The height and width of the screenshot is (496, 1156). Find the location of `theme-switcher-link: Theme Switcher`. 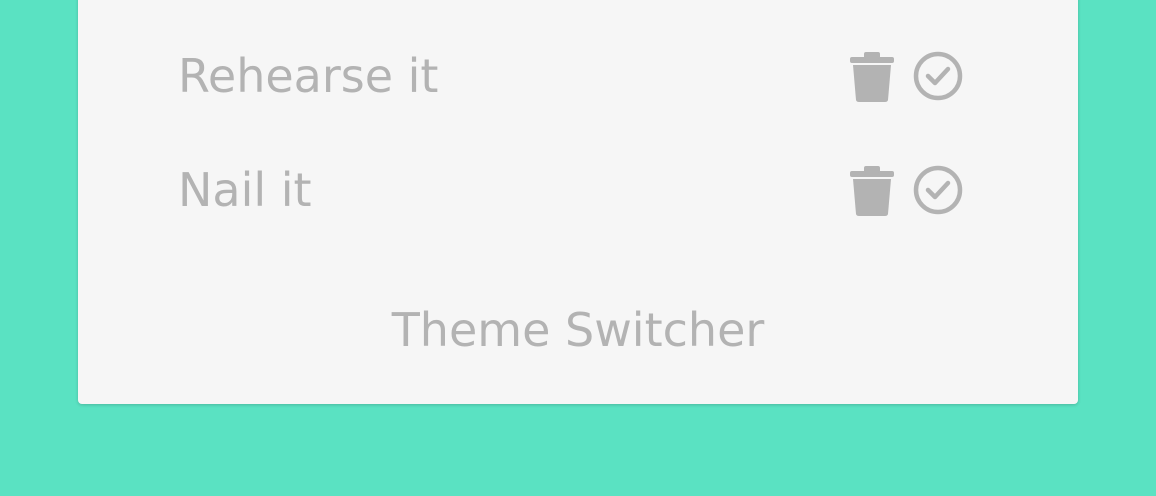

theme-switcher-link: Theme Switcher is located at coordinates (578, 330).